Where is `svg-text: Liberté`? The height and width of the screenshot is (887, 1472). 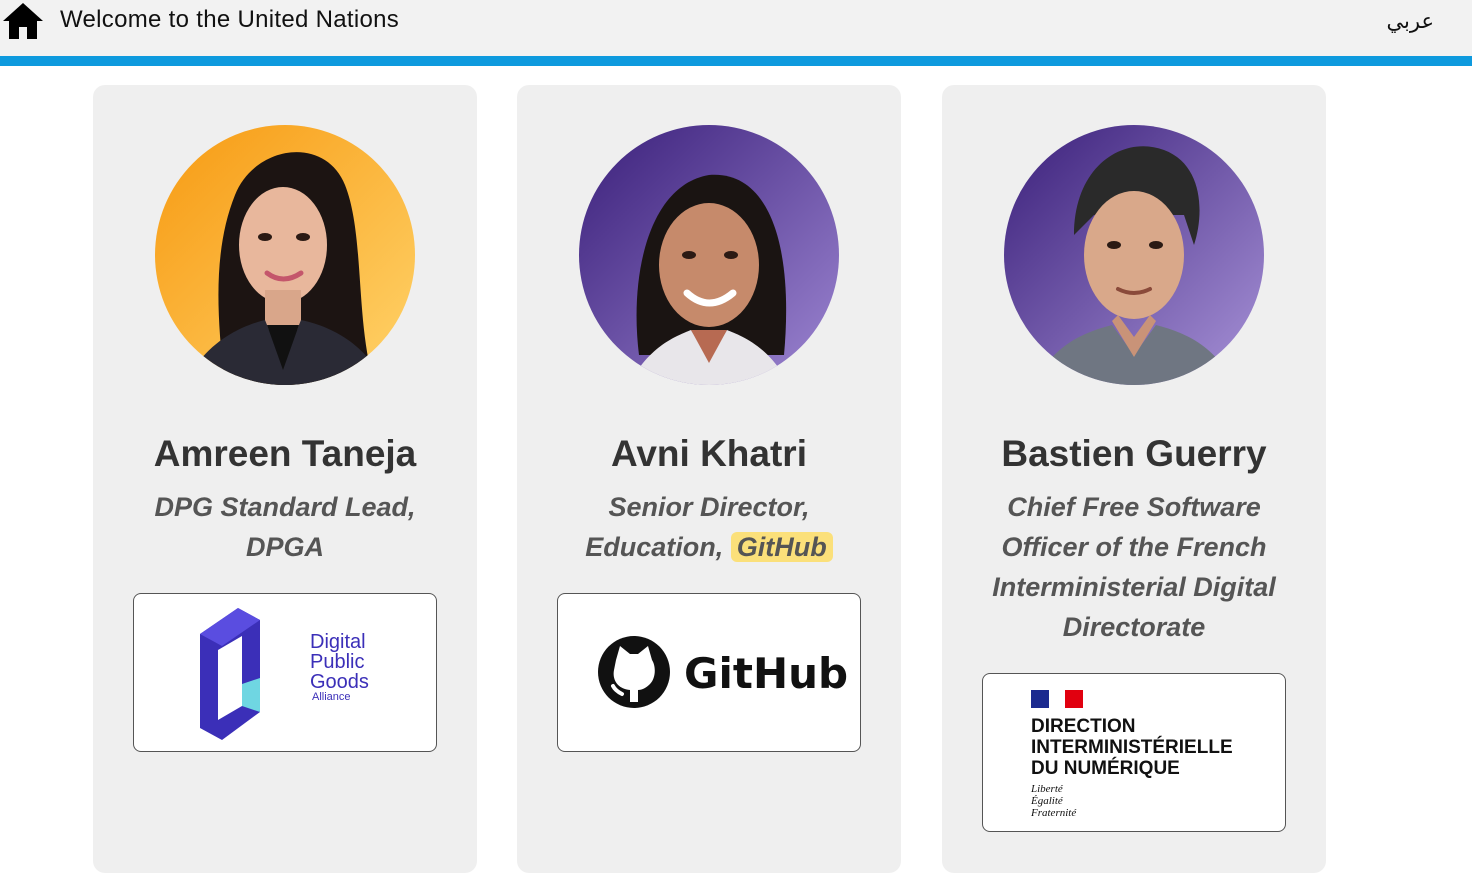
svg-text: Liberté is located at coordinates (1047, 789).